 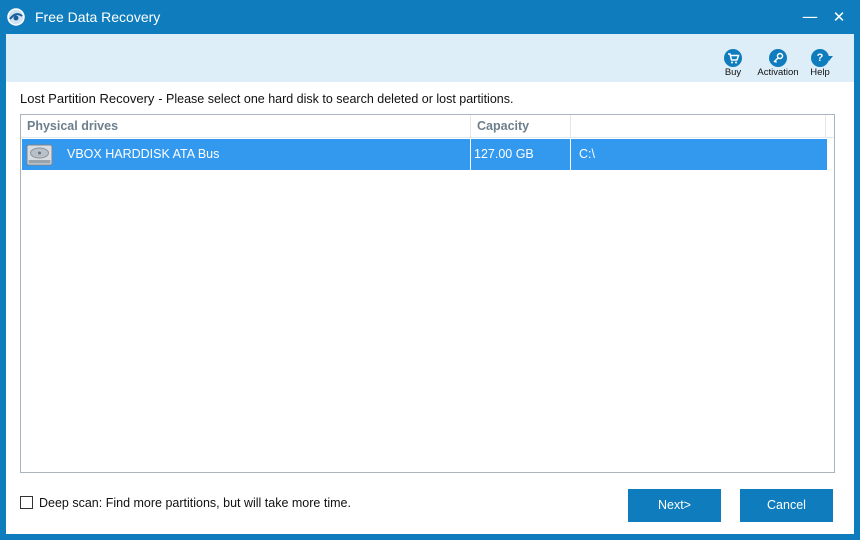 What do you see at coordinates (16, 17) in the screenshot?
I see `app-logo-icon` at bounding box center [16, 17].